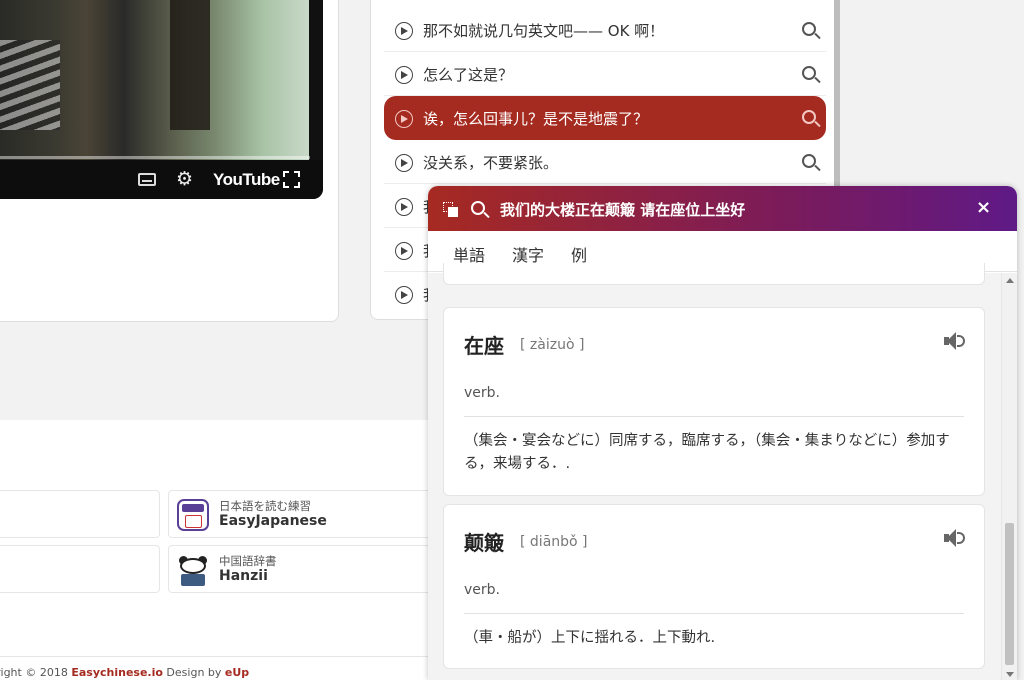  Describe the element at coordinates (714, 274) in the screenshot. I see `entry-card-previous` at that location.